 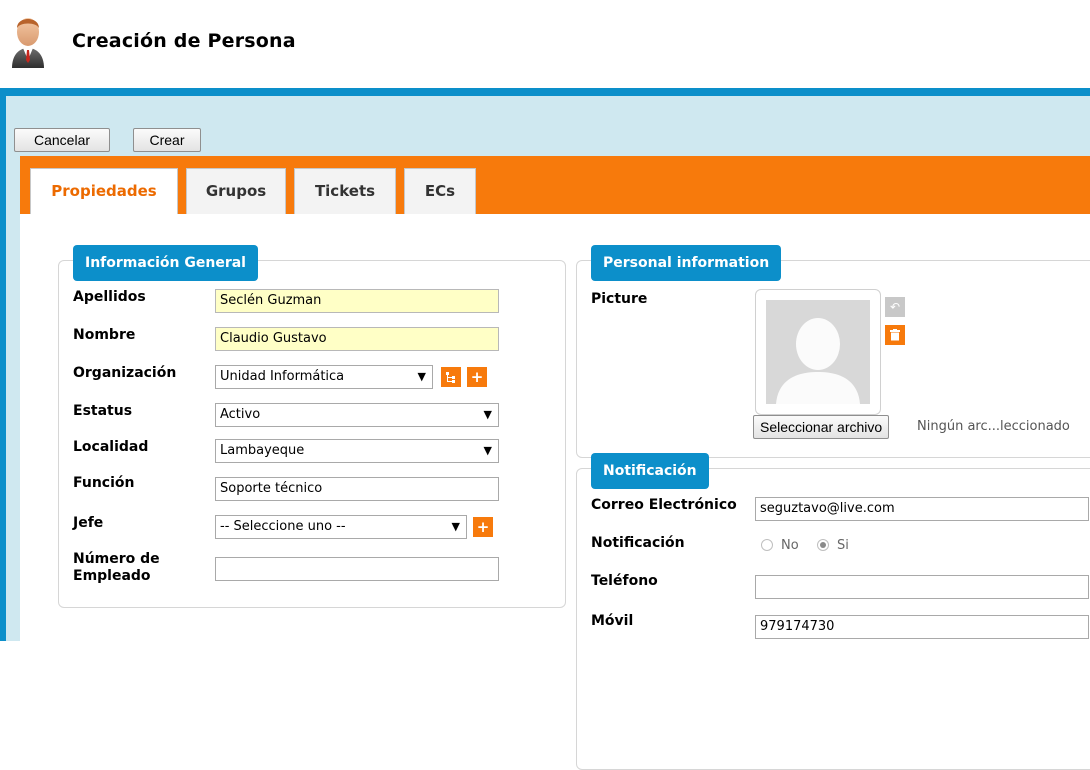 I want to click on tab-grupos: Grupos, so click(x=236, y=191).